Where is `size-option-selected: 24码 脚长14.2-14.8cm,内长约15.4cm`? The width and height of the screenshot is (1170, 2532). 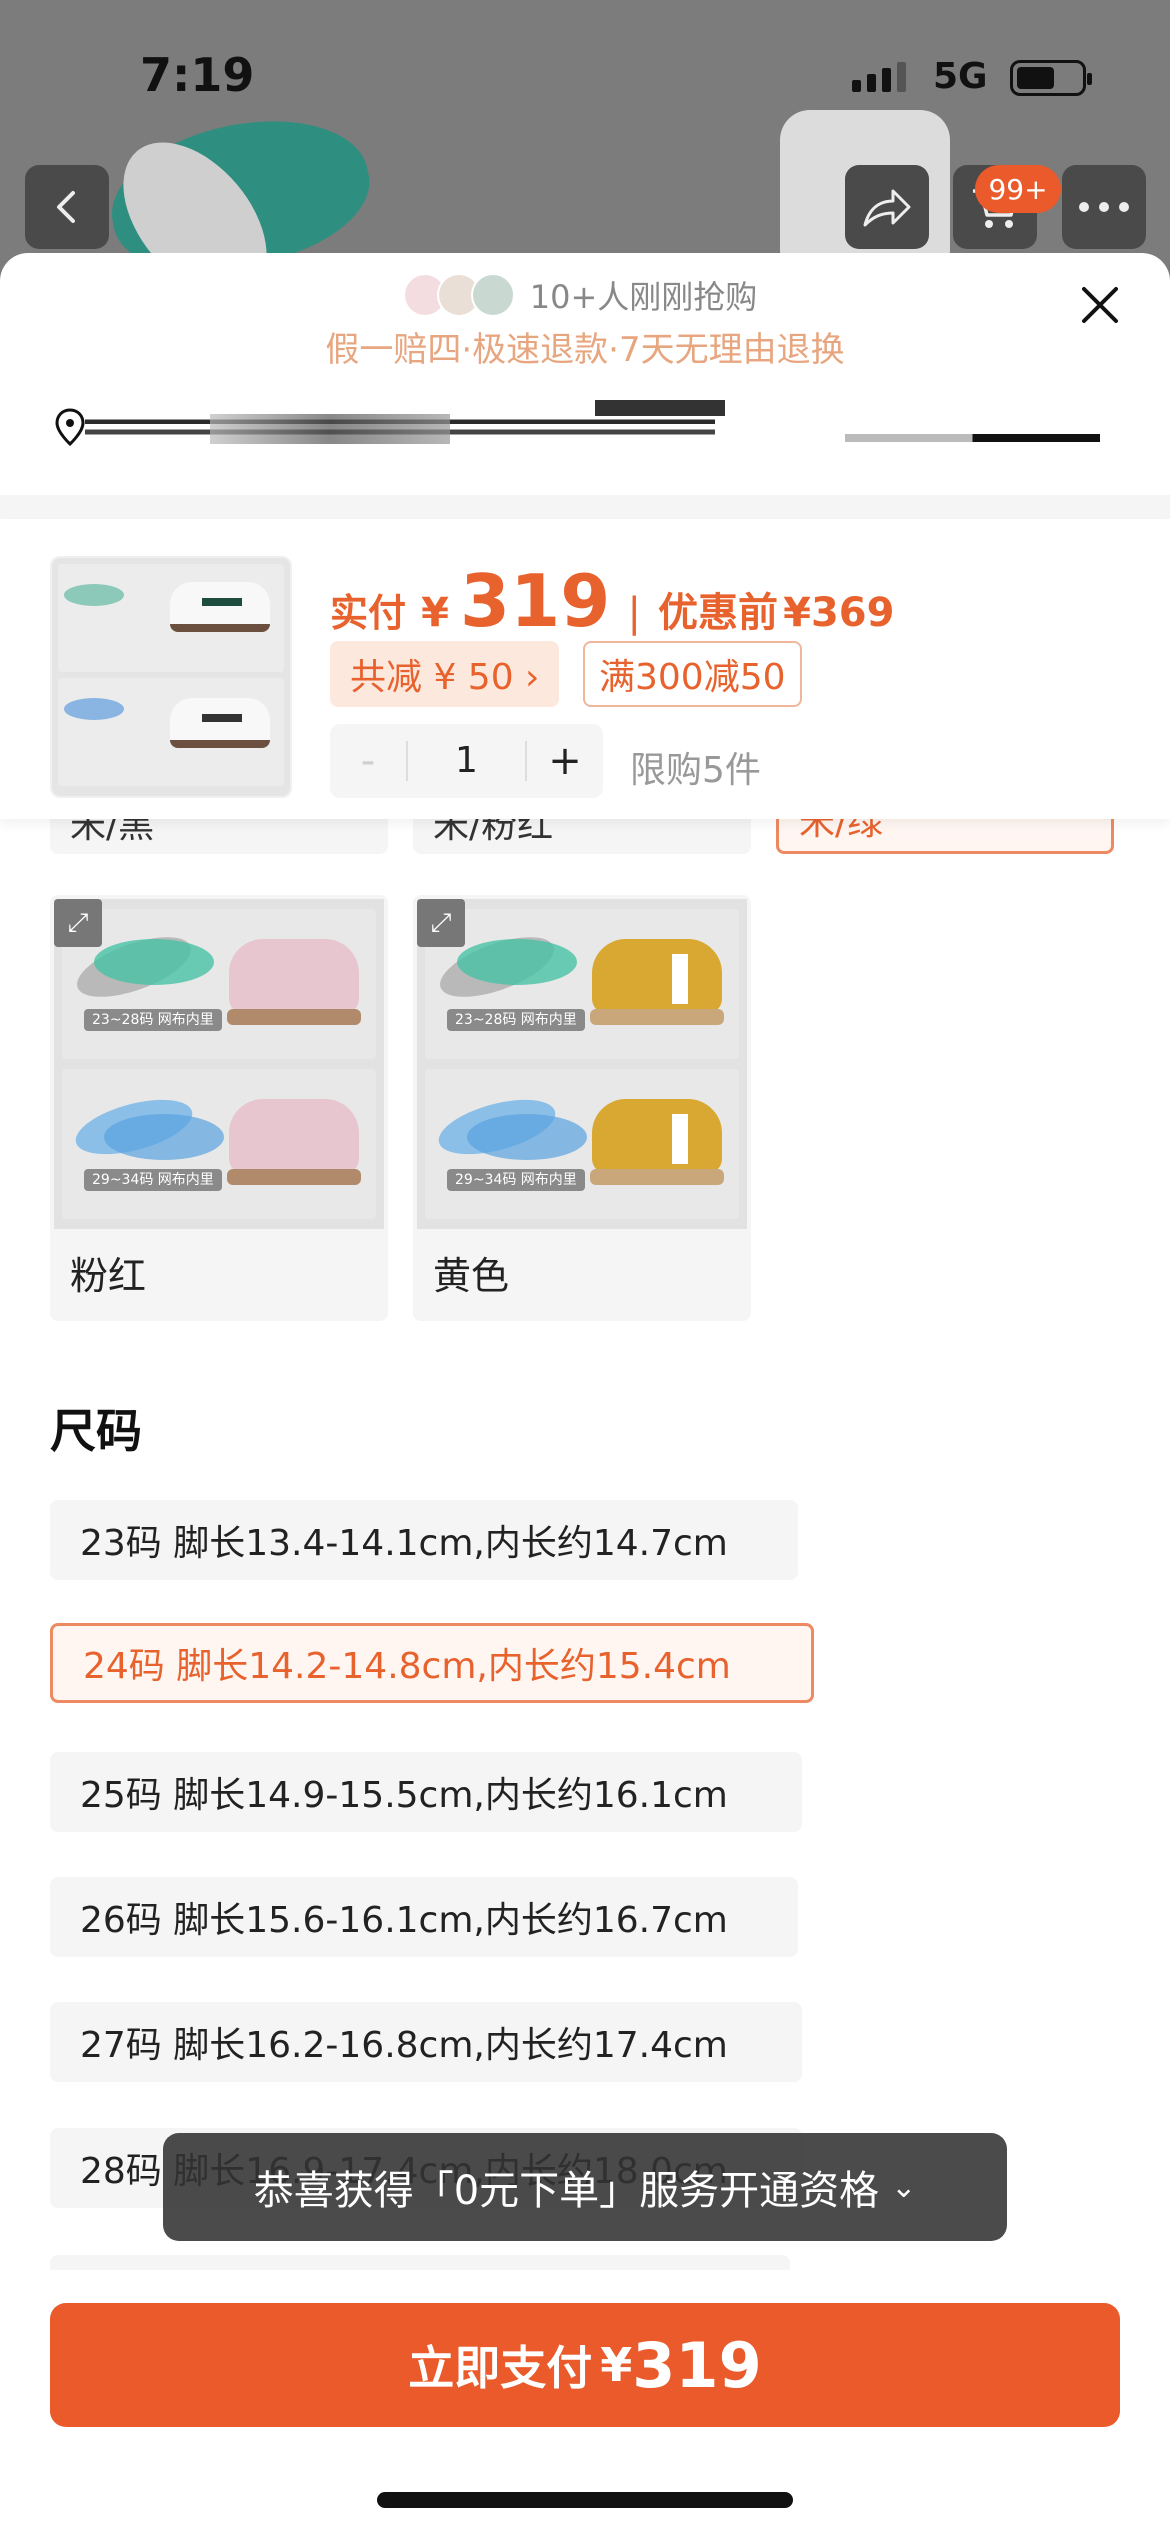
size-option-selected: 24码 脚长14.2-14.8cm,内长约15.4cm is located at coordinates (432, 1663).